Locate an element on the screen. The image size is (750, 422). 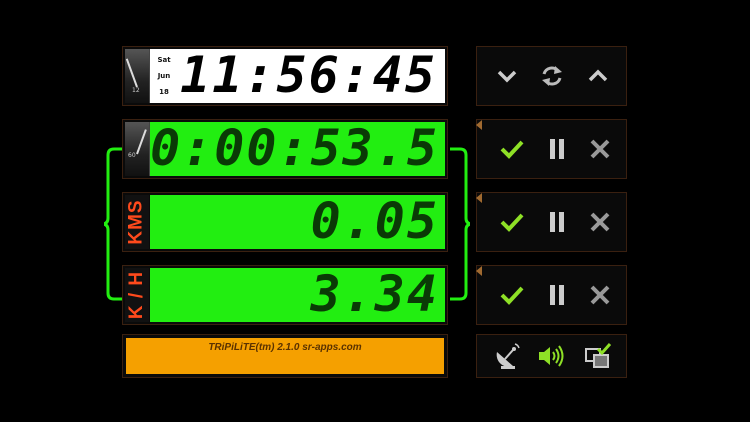
clock-gauge-icon: 12 is located at coordinates (137, 76).